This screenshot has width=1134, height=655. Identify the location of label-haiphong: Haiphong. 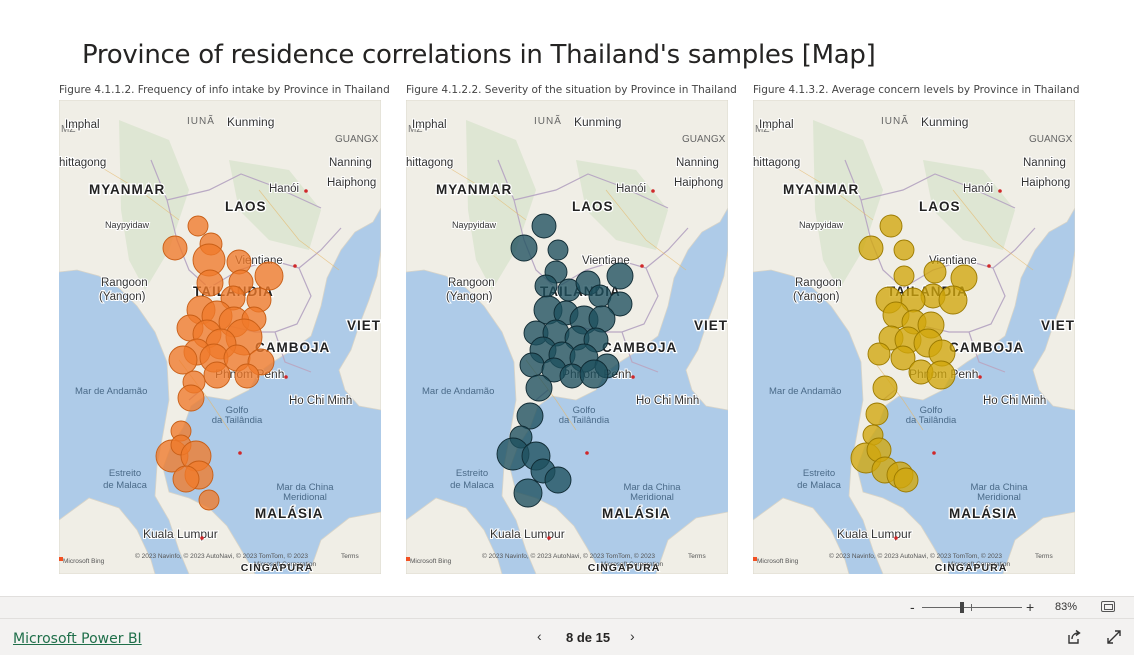
(351, 183).